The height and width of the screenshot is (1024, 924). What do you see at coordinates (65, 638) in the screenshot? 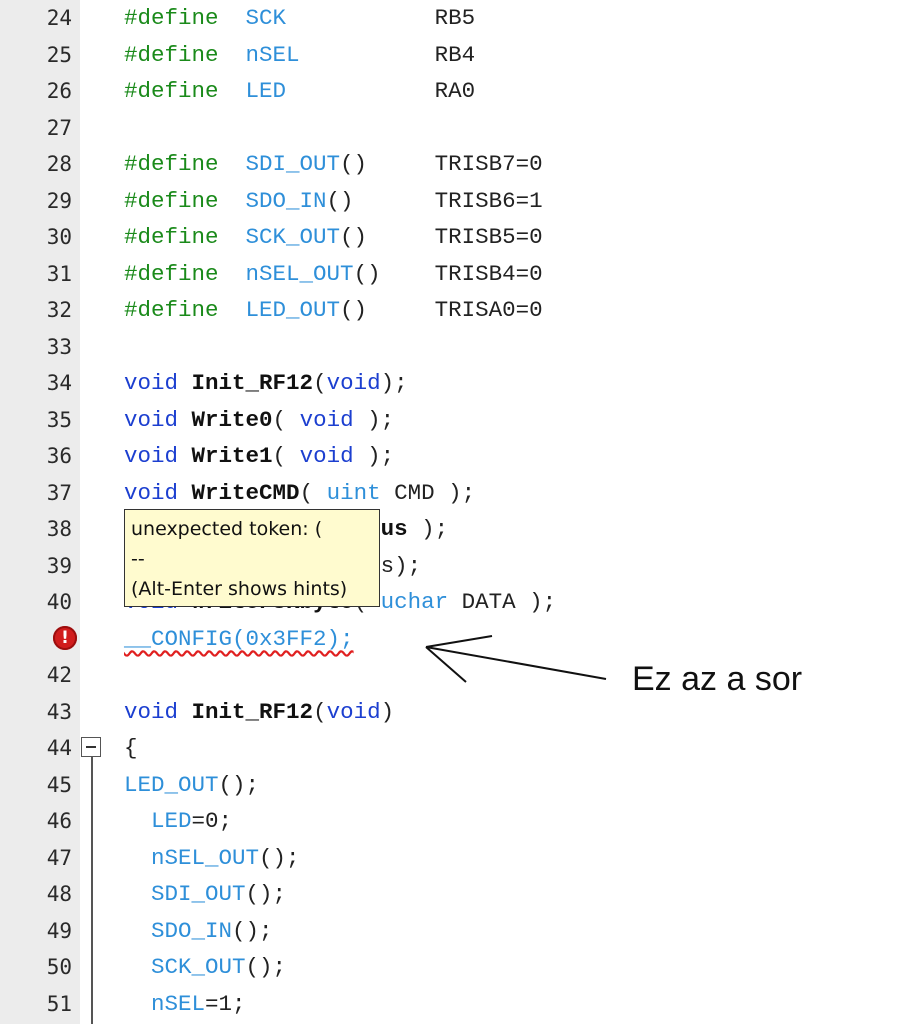
I see `error-icon: !` at bounding box center [65, 638].